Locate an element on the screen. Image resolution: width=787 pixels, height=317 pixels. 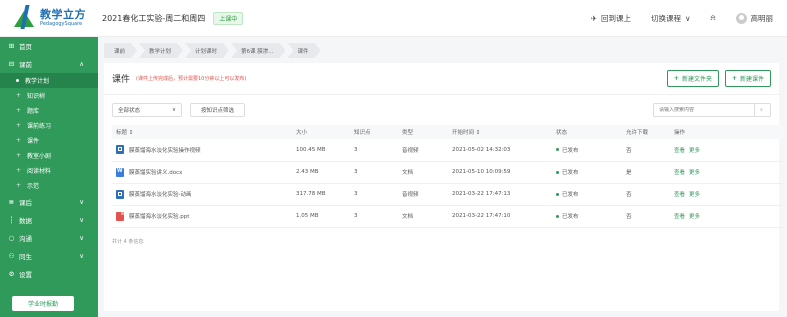
new-folder-button: + 新建文件夹 is located at coordinates (692, 78).